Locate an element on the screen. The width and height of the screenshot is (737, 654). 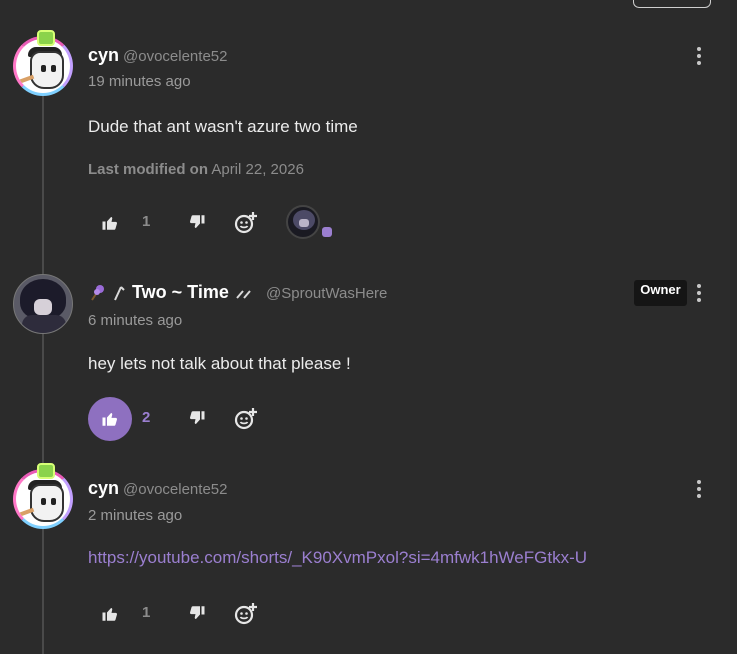
reaction-badge-icon is located at coordinates (327, 232).